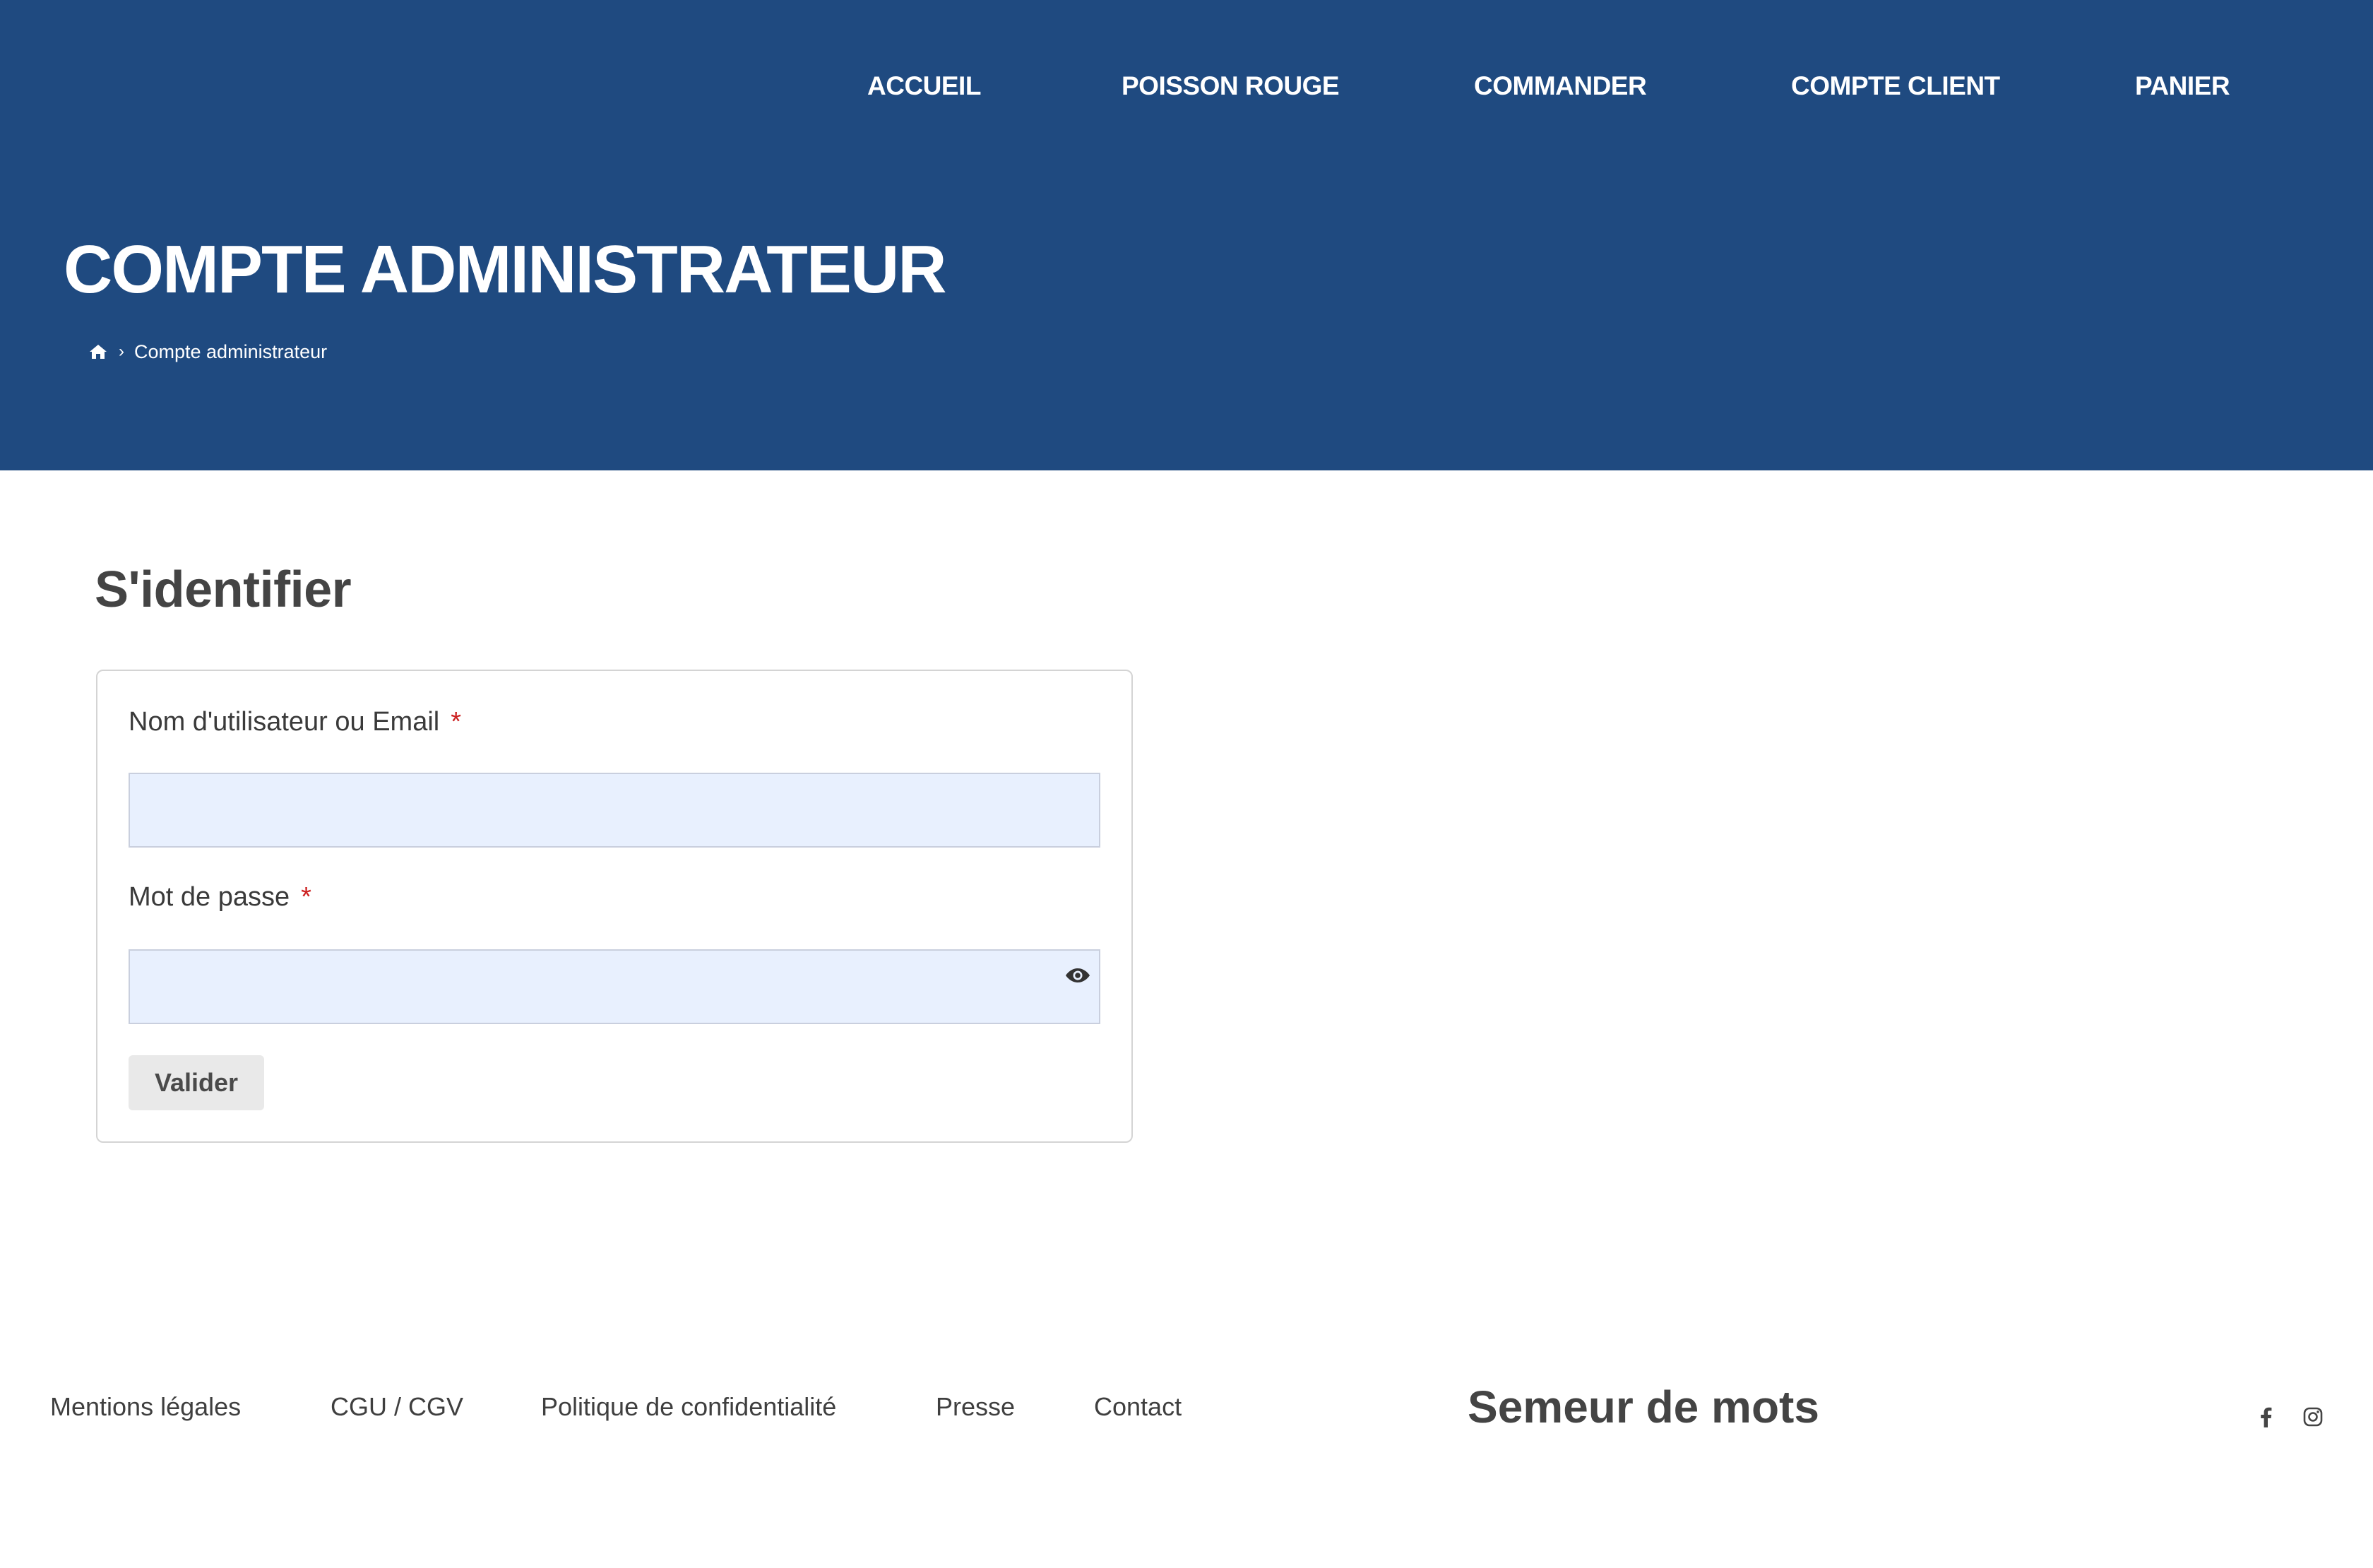  Describe the element at coordinates (2182, 86) in the screenshot. I see `nav-item-panier: PANIER` at that location.